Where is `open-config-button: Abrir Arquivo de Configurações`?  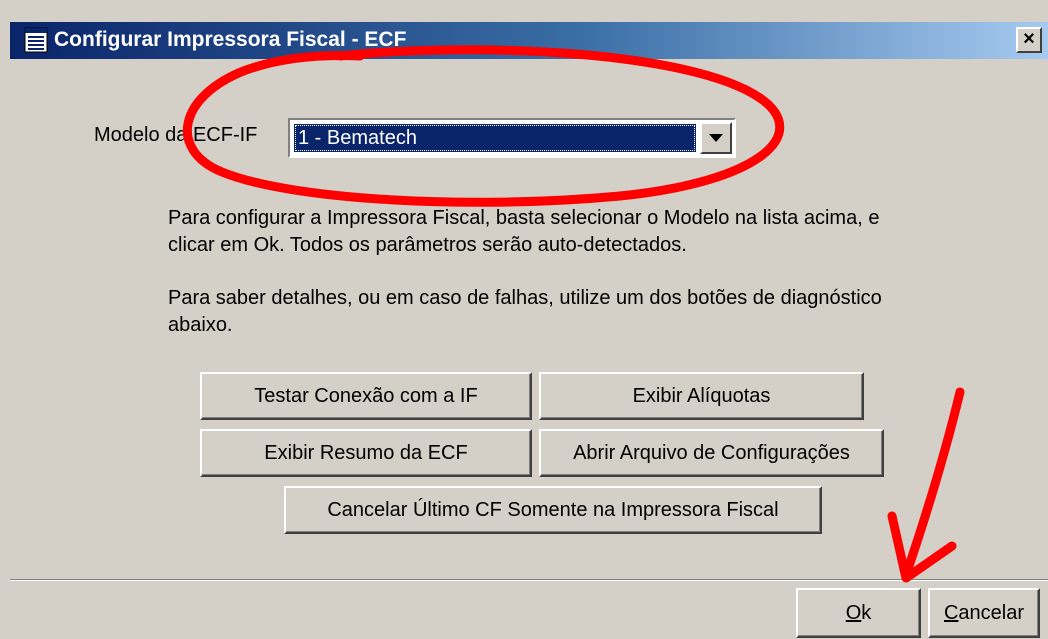
open-config-button: Abrir Arquivo de Configurações is located at coordinates (711, 453).